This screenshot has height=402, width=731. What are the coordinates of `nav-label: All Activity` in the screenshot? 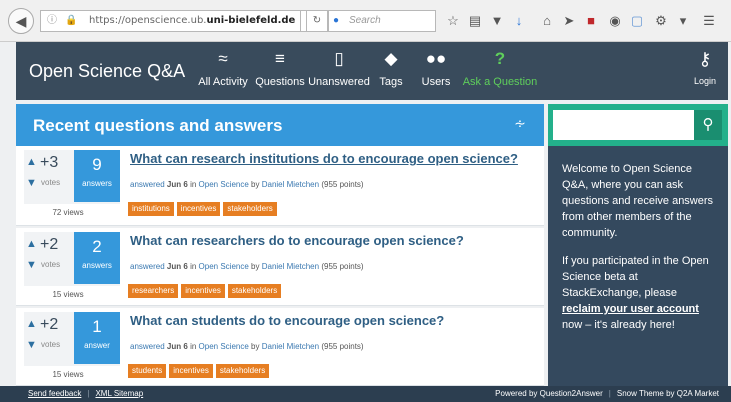 It's located at (223, 82).